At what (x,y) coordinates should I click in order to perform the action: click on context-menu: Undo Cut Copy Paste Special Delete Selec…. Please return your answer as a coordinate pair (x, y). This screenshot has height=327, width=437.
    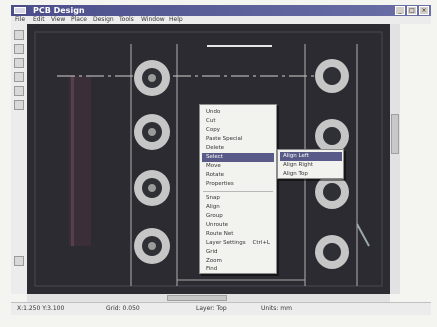
    Looking at the image, I should click on (238, 189).